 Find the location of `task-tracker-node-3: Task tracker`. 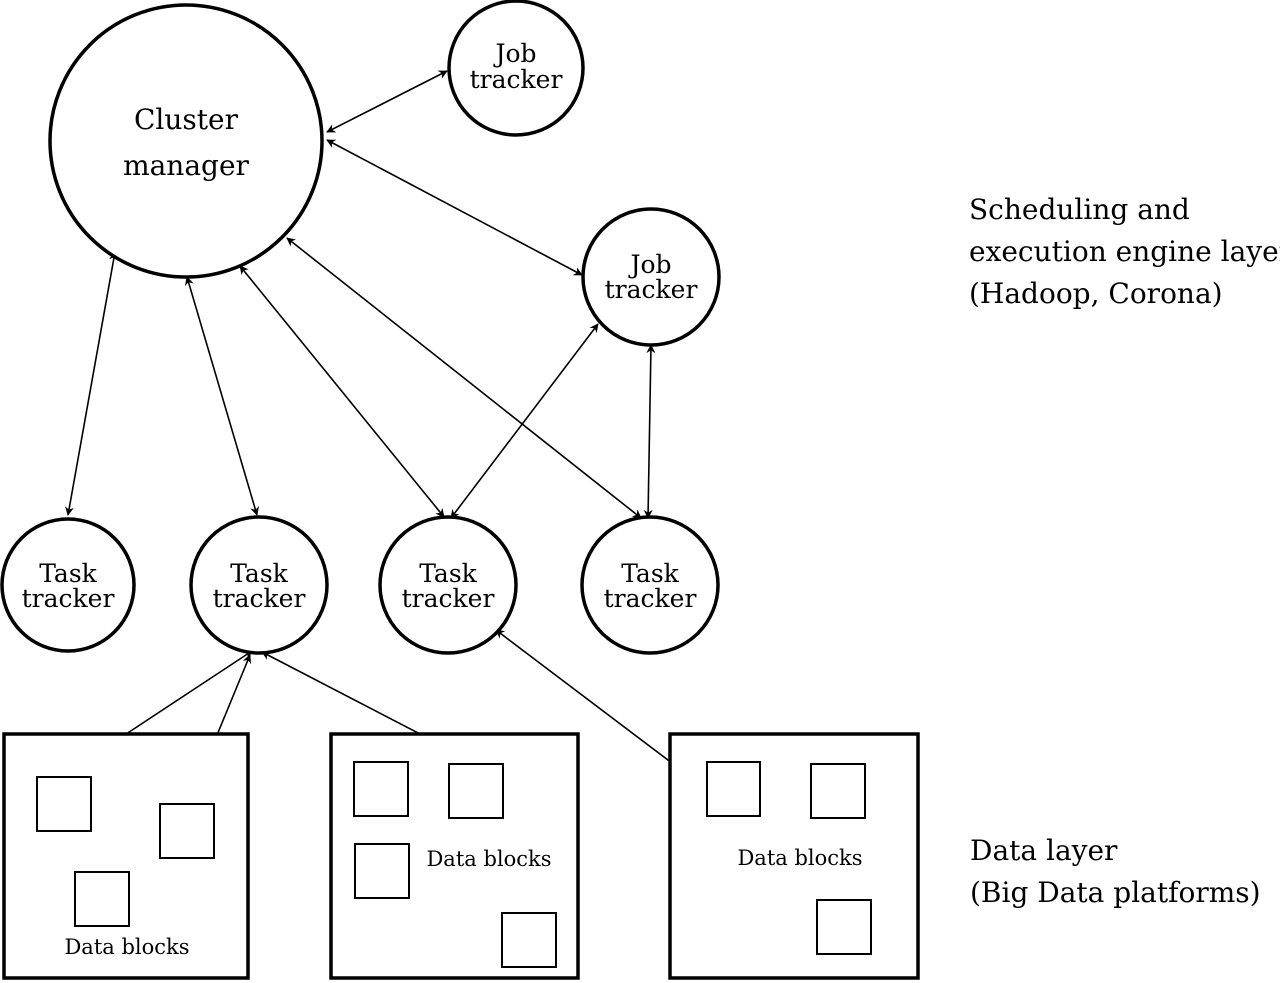

task-tracker-node-3: Task tracker is located at coordinates (448, 585).